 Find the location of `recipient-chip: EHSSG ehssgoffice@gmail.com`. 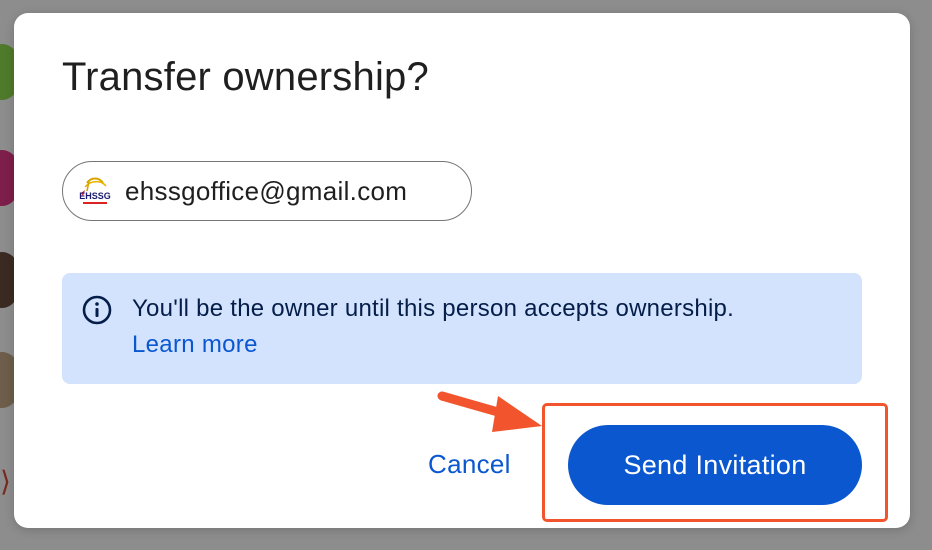

recipient-chip: EHSSG ehssgoffice@gmail.com is located at coordinates (267, 191).